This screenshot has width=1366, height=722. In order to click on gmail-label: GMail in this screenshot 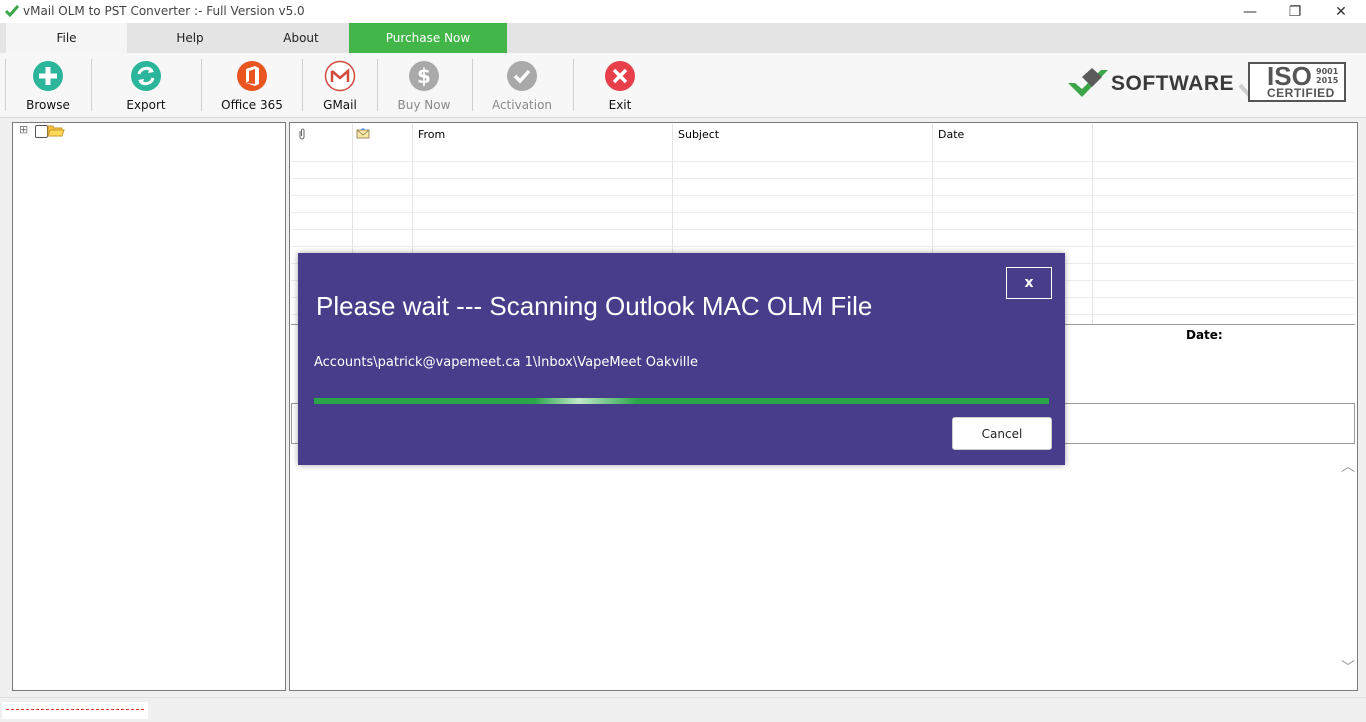, I will do `click(340, 105)`.